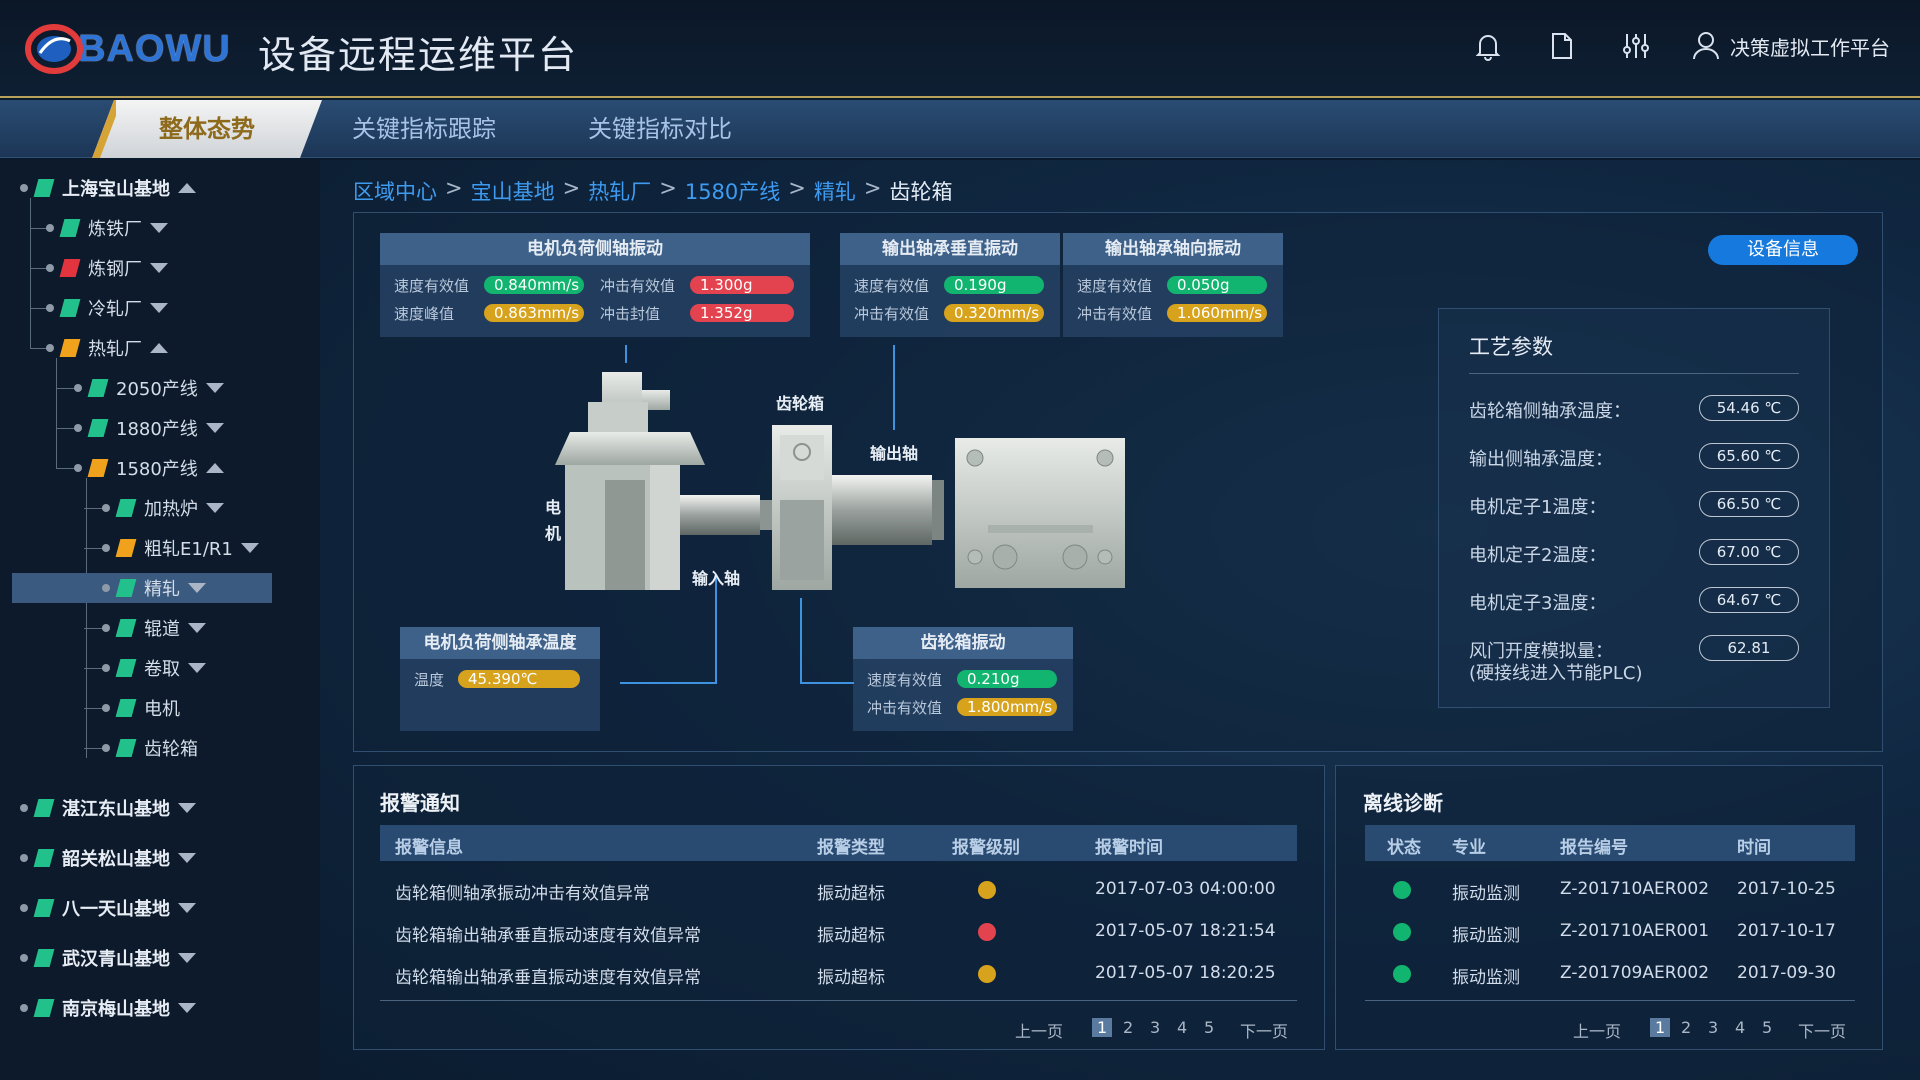 The width and height of the screenshot is (1920, 1080). I want to click on param-label: 输出侧轴承温度：, so click(1541, 459).